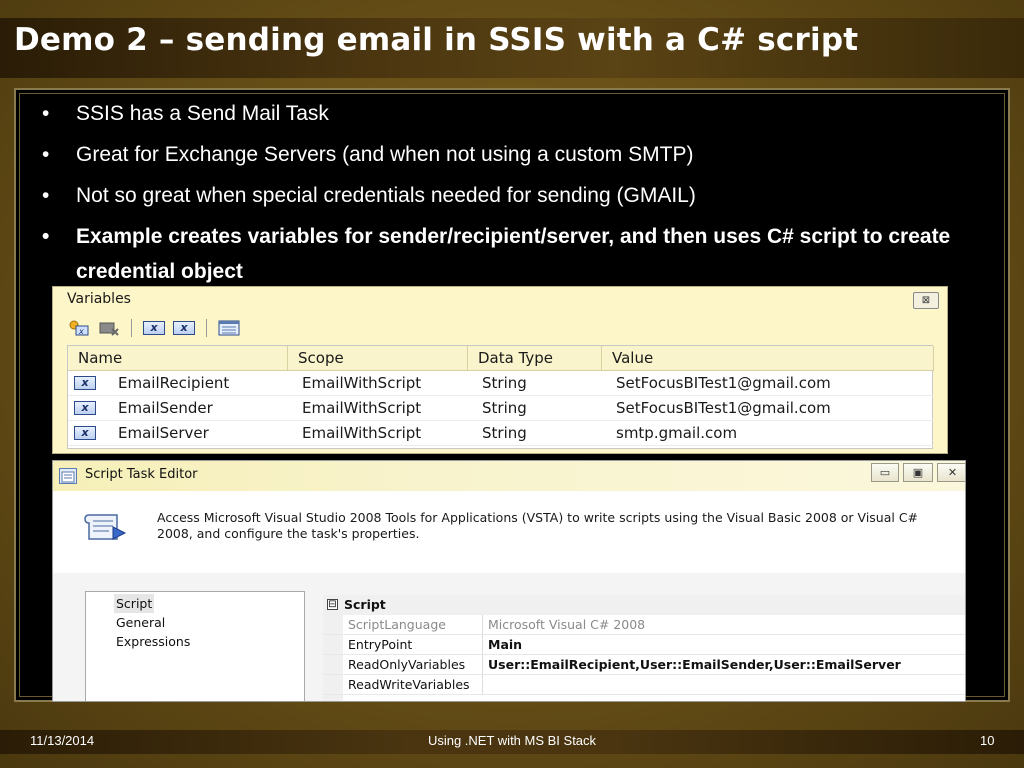 Image resolution: width=1024 pixels, height=768 pixels. What do you see at coordinates (105, 527) in the screenshot?
I see `script-scroll-icon` at bounding box center [105, 527].